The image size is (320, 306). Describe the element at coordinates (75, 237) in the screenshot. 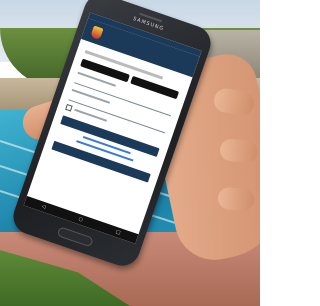

I see `home-button` at that location.